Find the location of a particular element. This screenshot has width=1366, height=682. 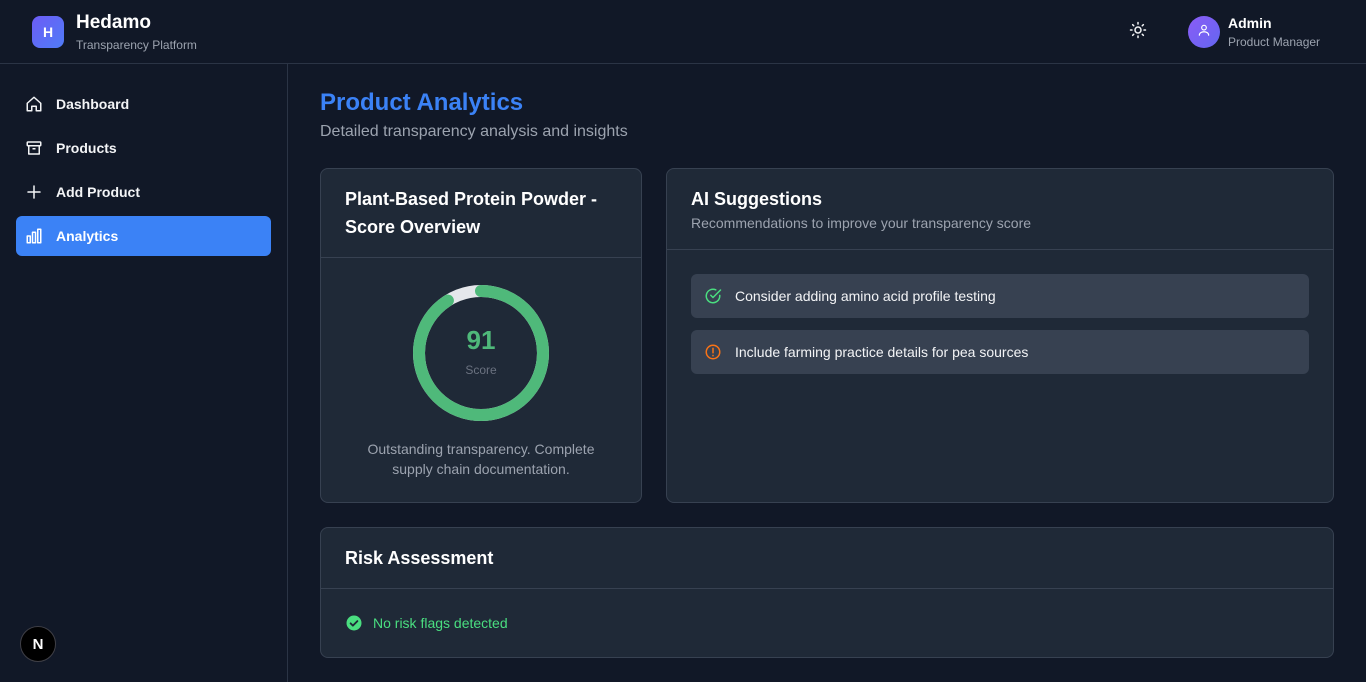

score-description-line1: Outstanding transparency. Complete is located at coordinates (481, 449).